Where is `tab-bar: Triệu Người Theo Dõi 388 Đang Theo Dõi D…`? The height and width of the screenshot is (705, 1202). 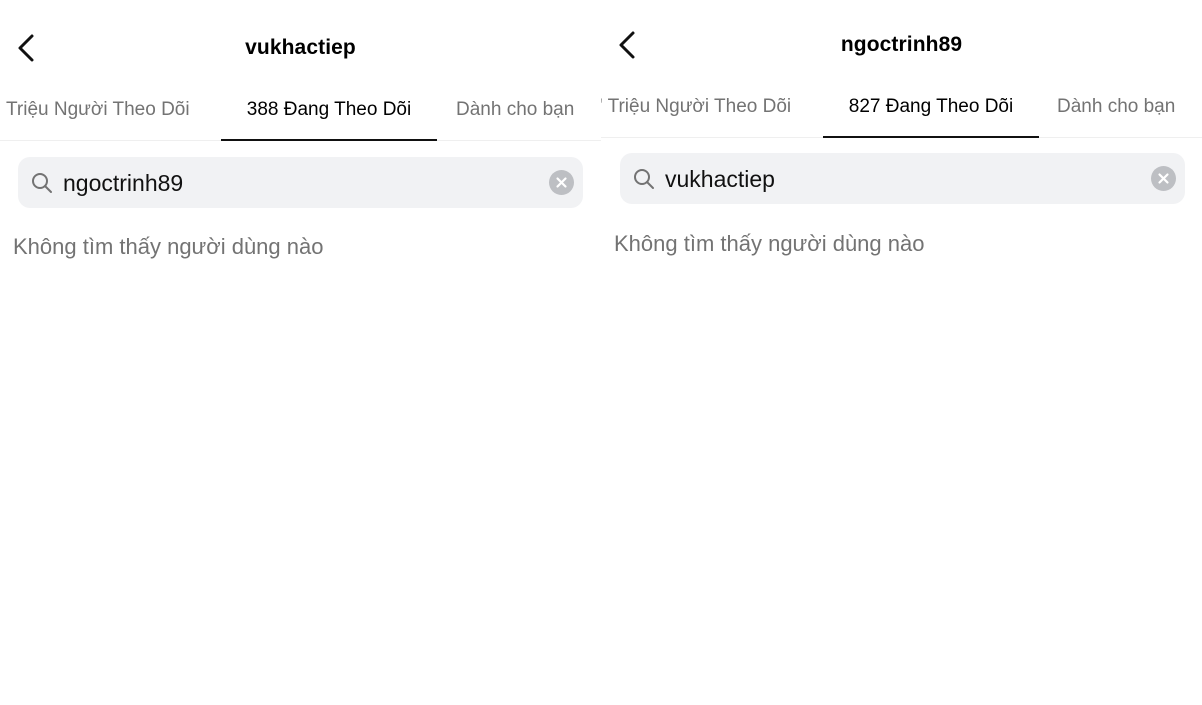 tab-bar: Triệu Người Theo Dõi 388 Đang Theo Dõi D… is located at coordinates (300, 118).